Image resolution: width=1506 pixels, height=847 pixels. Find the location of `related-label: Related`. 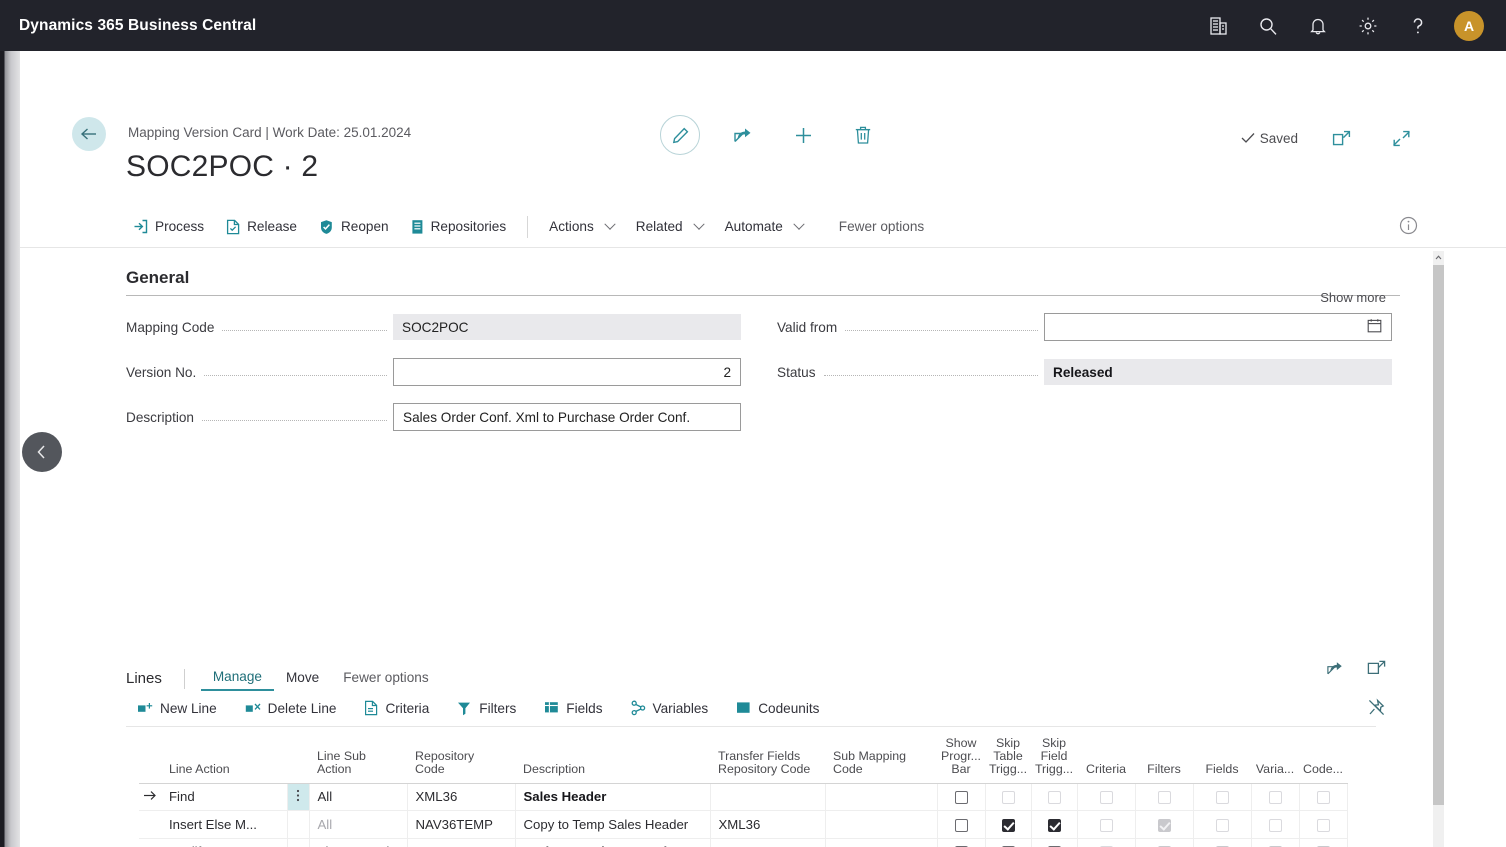

related-label: Related is located at coordinates (659, 226).